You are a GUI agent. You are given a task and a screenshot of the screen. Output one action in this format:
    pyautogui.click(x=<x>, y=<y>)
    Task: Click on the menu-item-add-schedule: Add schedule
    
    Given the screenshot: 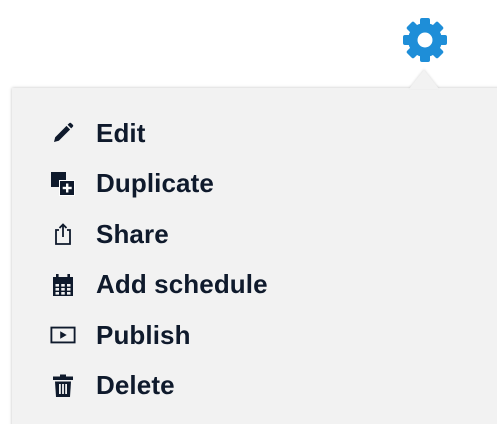 What is the action you would take?
    pyautogui.click(x=254, y=285)
    